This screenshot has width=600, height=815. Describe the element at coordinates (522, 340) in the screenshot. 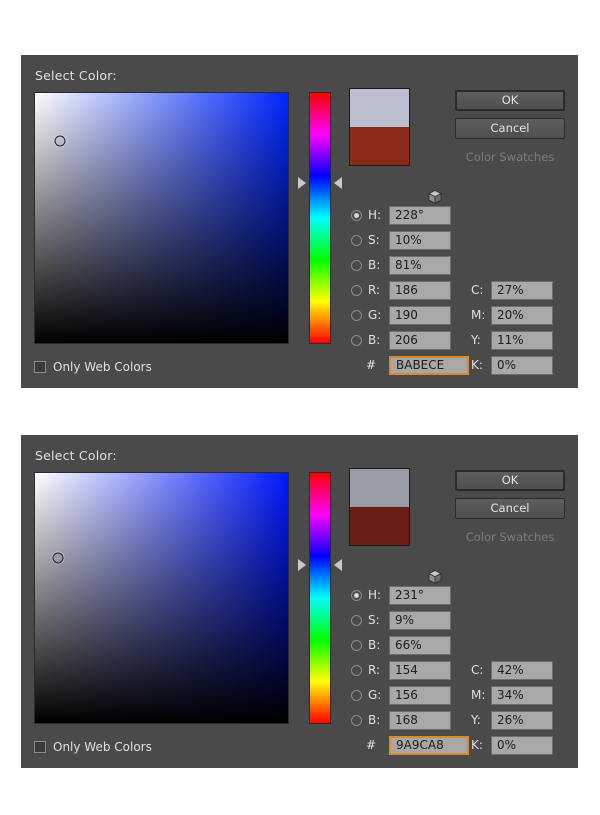

I see `input-y: 11%` at that location.